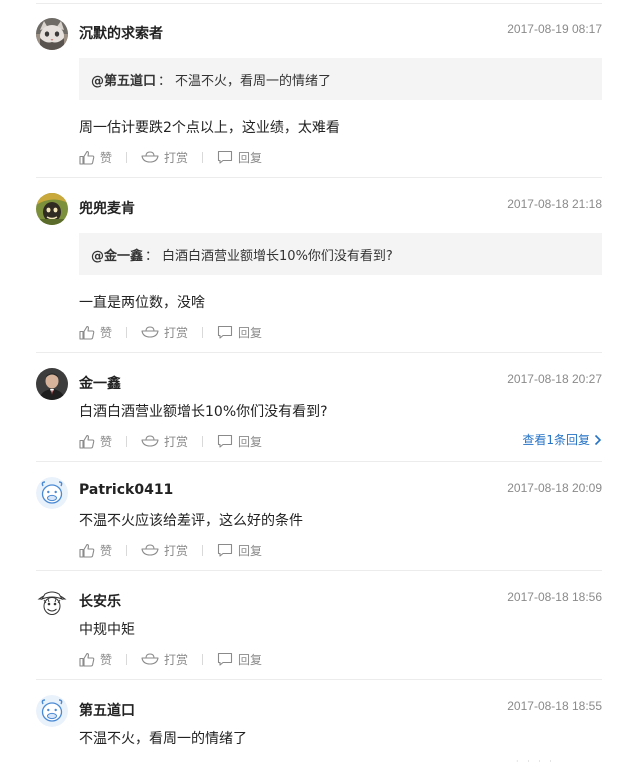 This screenshot has width=622, height=766. What do you see at coordinates (209, 128) in the screenshot?
I see `comment-text: 周一估计要跌2个点以上，这业绩，太难看` at bounding box center [209, 128].